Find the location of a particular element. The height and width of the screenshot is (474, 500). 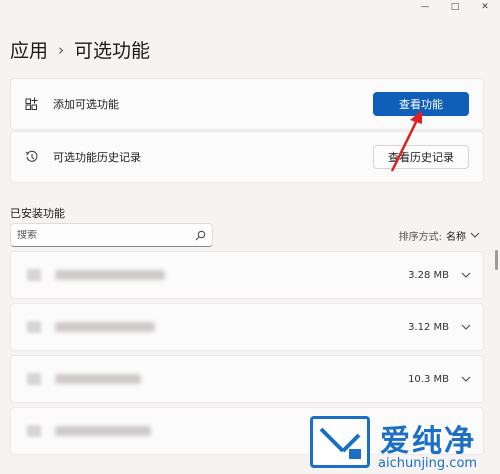

maximize-button: □ is located at coordinates (455, 7).